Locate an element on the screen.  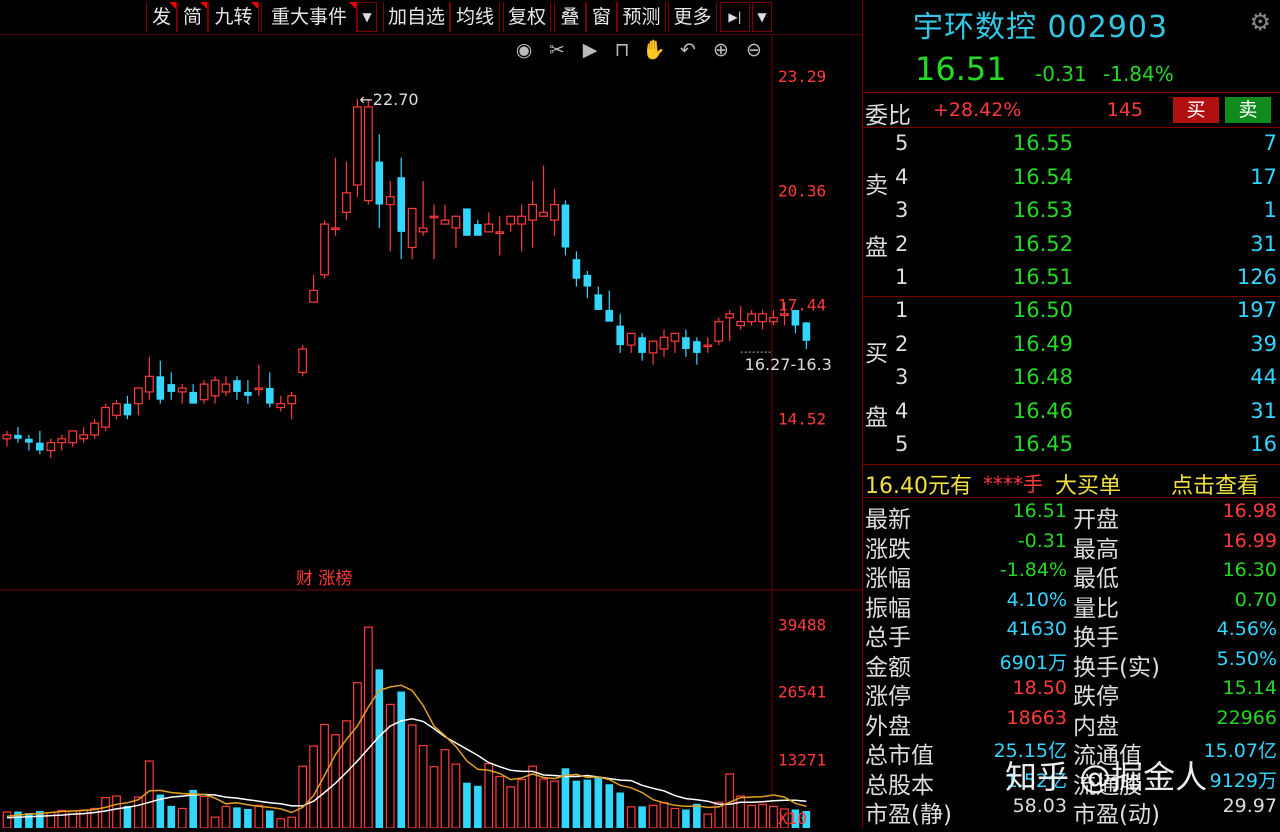
overlay-button: 叠 is located at coordinates (570, 17).